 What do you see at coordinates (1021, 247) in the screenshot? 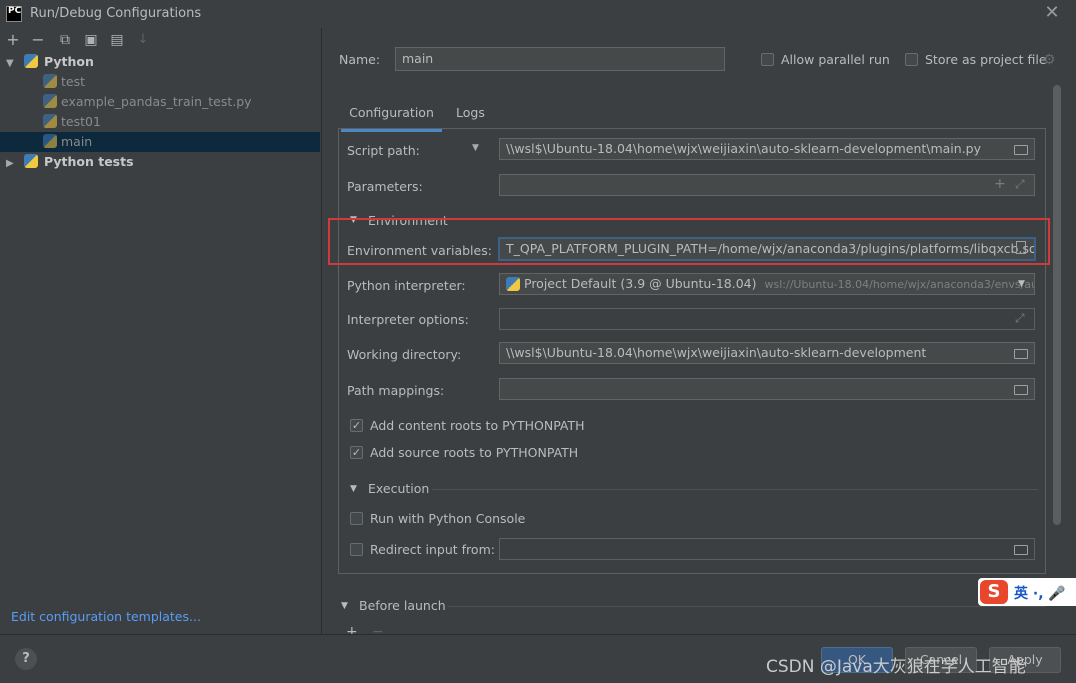
I see `edit-env-vars-icon` at bounding box center [1021, 247].